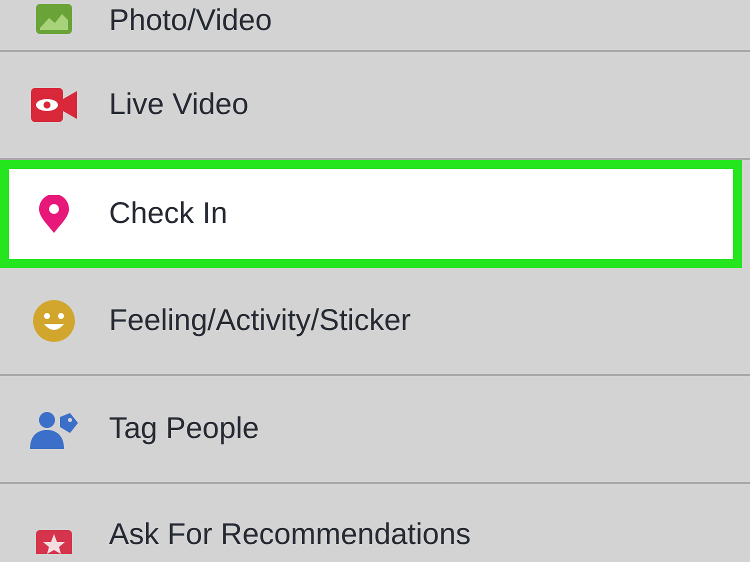 The height and width of the screenshot is (562, 750). I want to click on smiley-icon, so click(54, 321).